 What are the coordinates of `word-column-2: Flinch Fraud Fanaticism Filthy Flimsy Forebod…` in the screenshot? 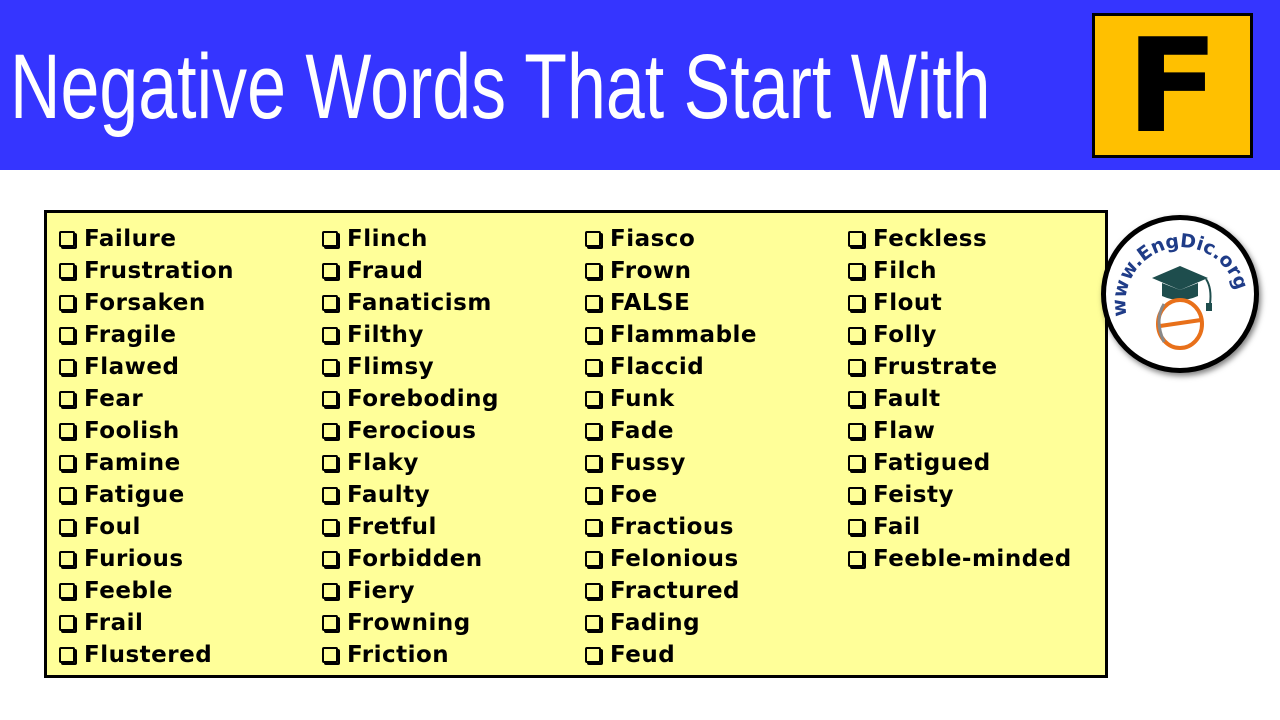 It's located at (409, 447).